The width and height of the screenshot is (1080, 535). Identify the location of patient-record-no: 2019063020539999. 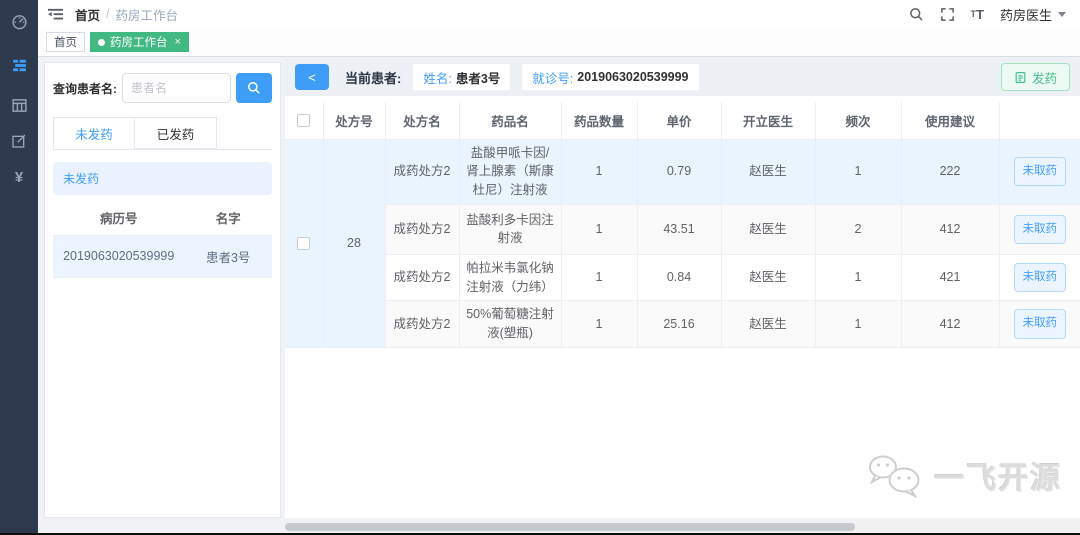
(119, 256).